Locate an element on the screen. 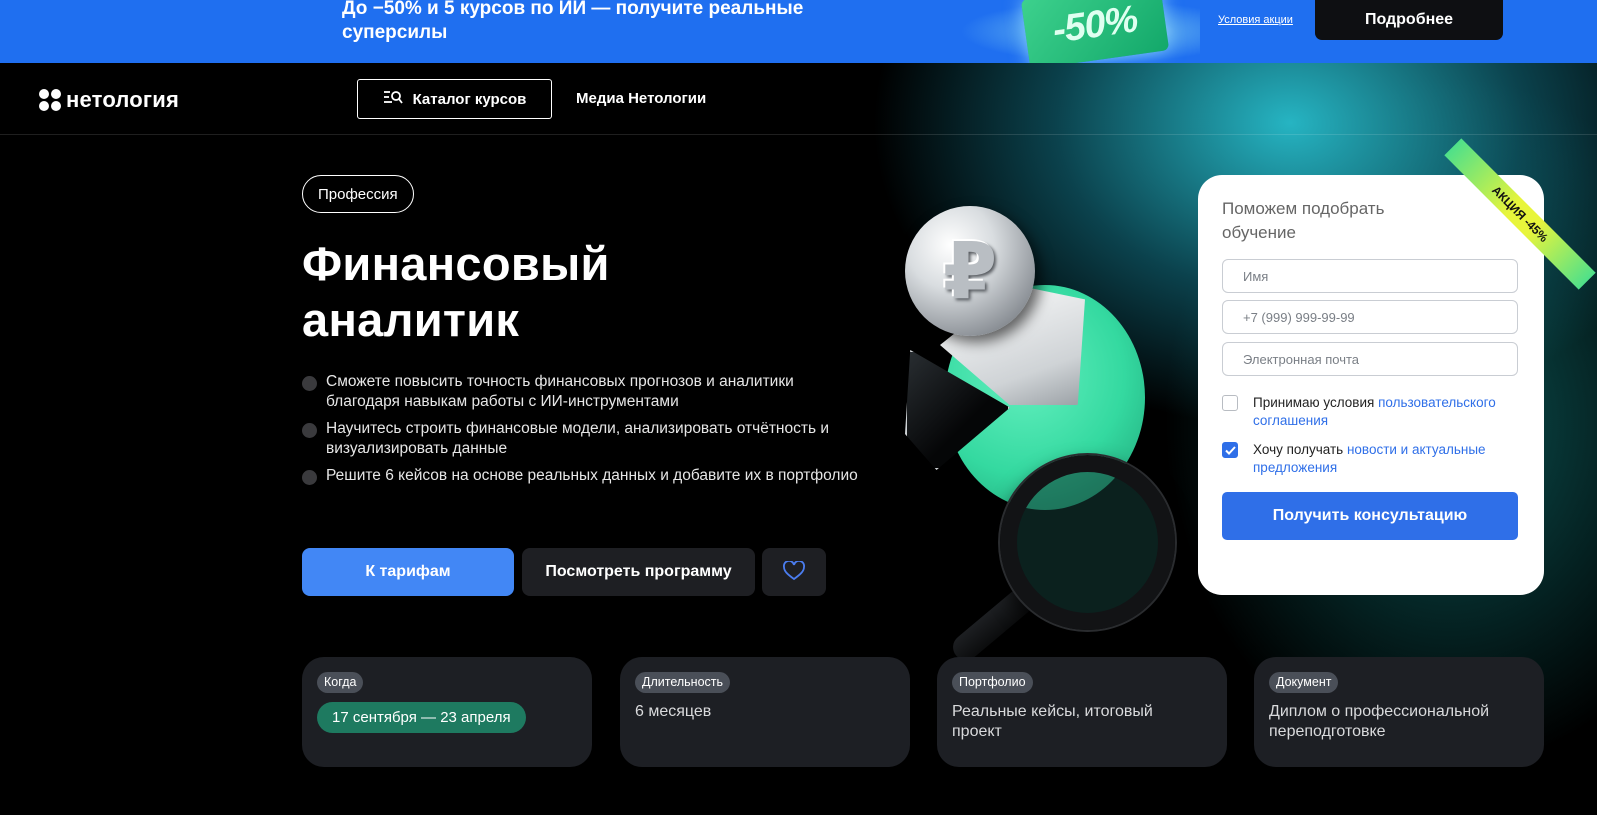  logo: нетология is located at coordinates (109, 100).